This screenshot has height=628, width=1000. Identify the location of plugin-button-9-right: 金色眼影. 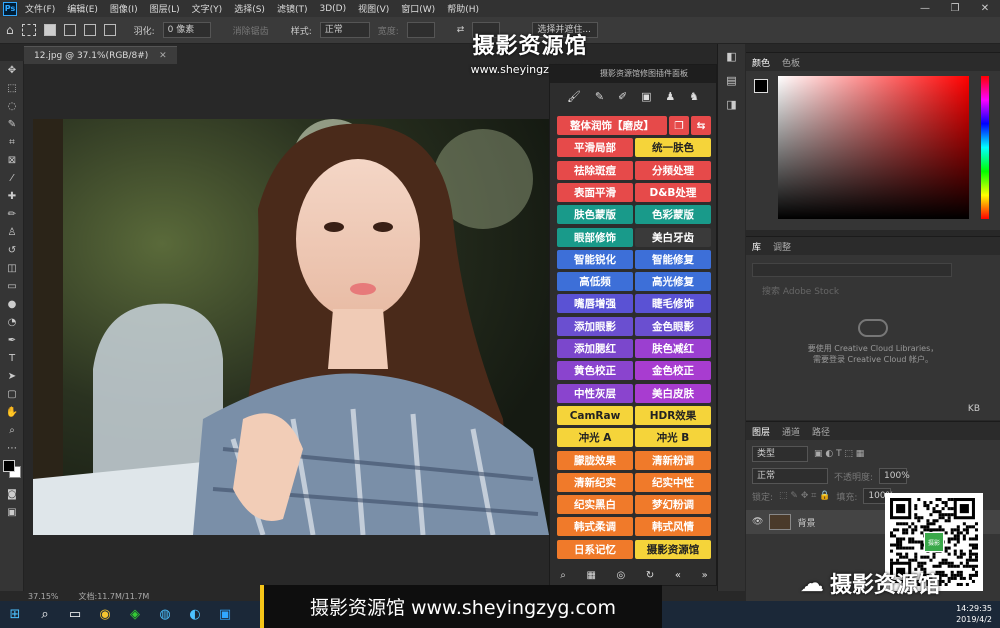
(673, 326).